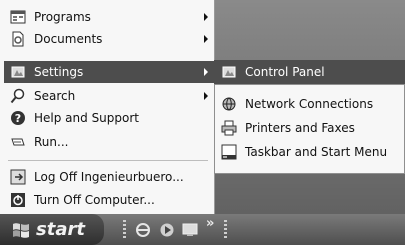 Image resolution: width=405 pixels, height=245 pixels. Describe the element at coordinates (18, 200) in the screenshot. I see `power-icon` at that location.